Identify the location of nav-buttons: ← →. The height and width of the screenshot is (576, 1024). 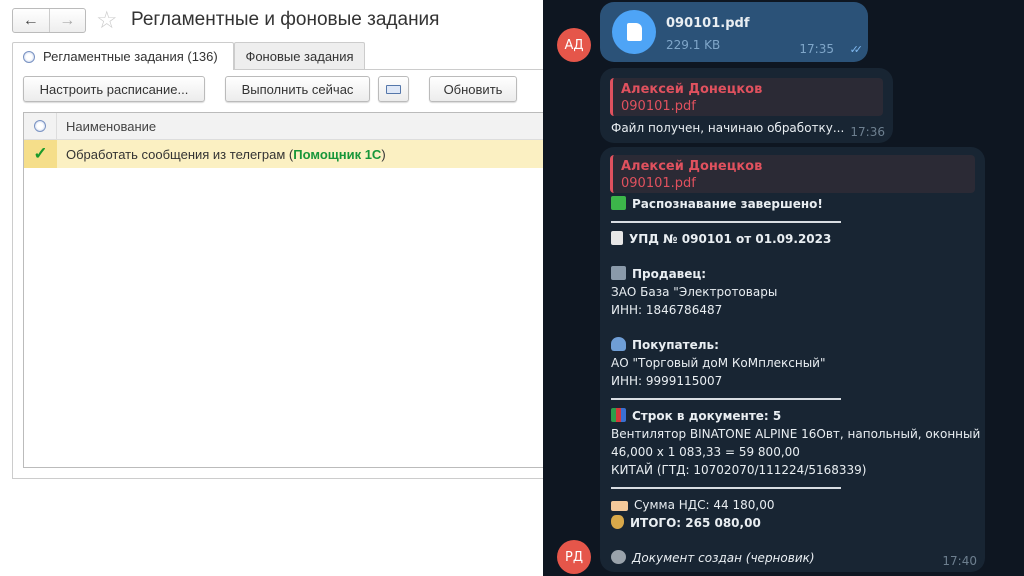
(49, 20).